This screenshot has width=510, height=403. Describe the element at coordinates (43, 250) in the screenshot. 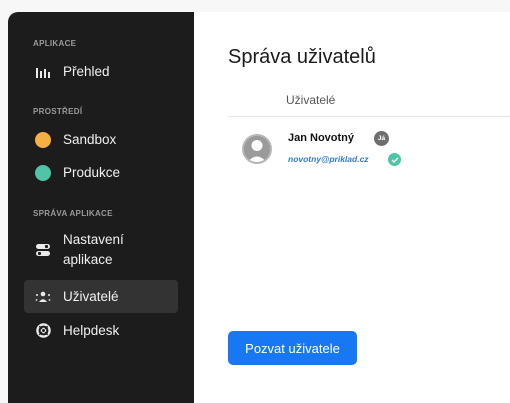

I see `toggle-settings-icon` at that location.